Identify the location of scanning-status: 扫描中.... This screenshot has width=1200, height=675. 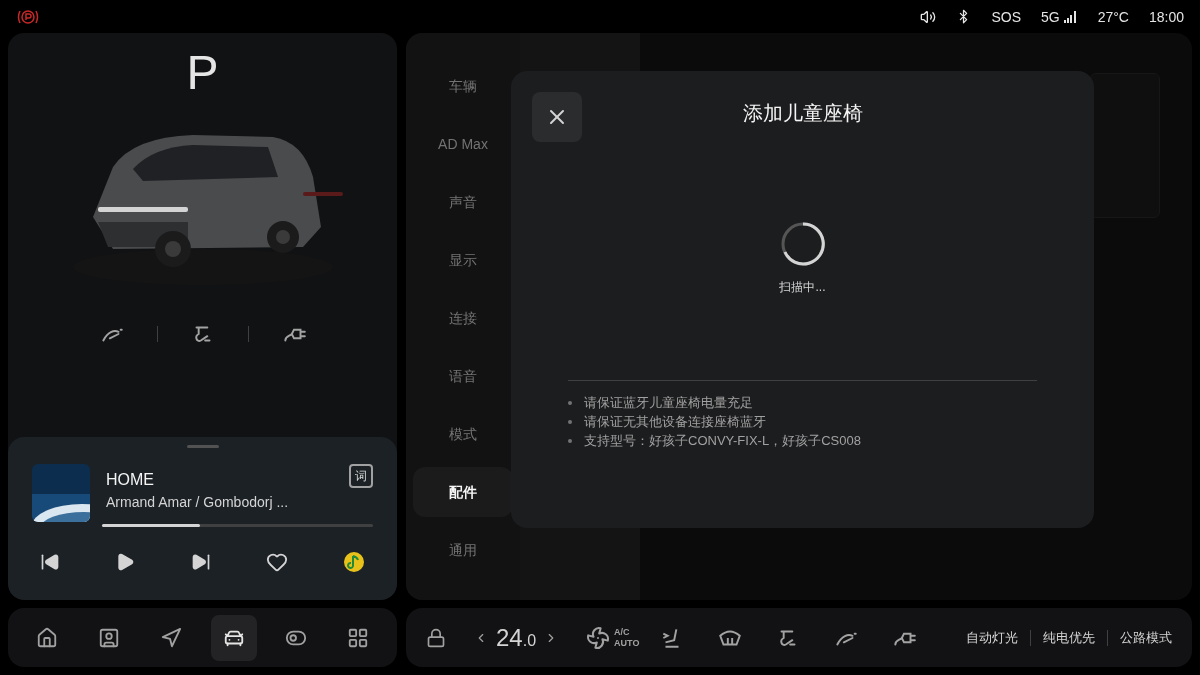
(802, 287).